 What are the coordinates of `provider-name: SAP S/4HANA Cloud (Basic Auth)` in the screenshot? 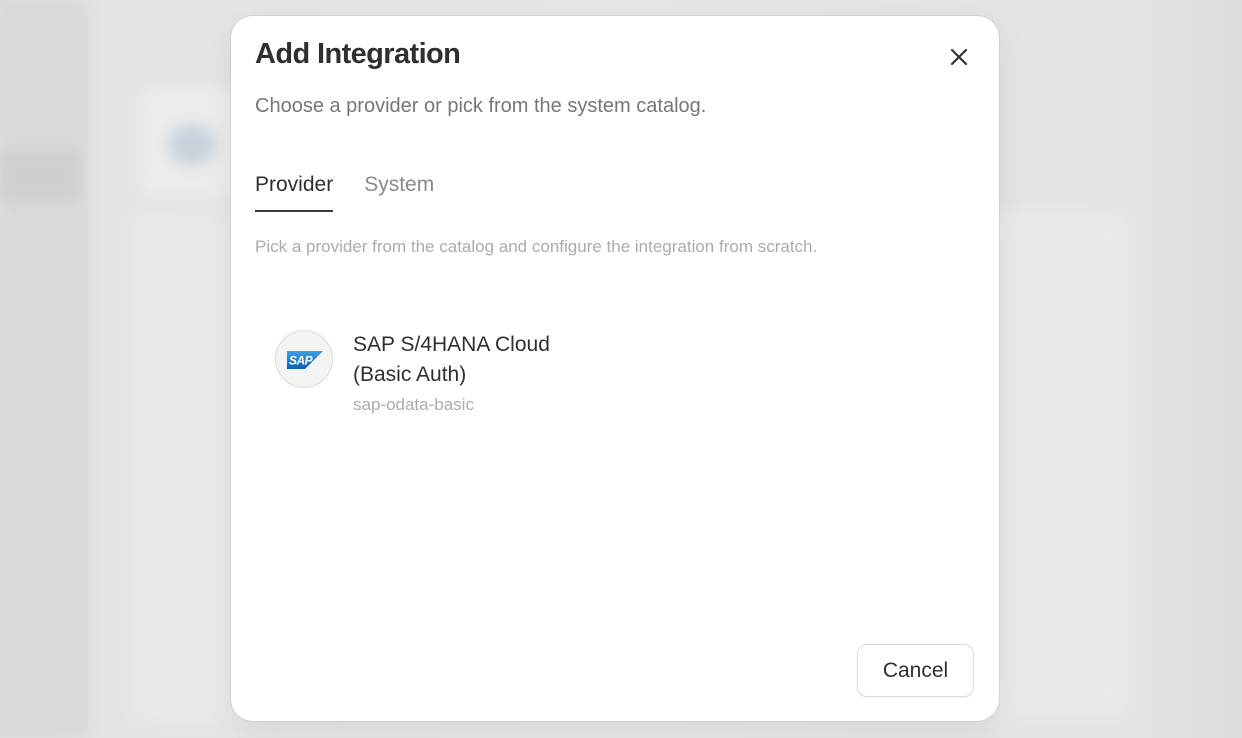 It's located at (451, 359).